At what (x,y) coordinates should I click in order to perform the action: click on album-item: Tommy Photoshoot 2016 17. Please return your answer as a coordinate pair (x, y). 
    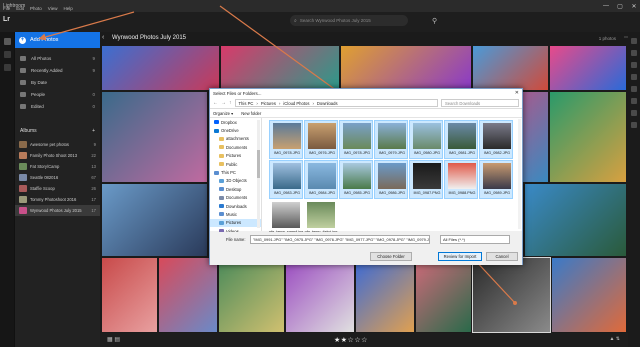
    Looking at the image, I should click on (57, 199).